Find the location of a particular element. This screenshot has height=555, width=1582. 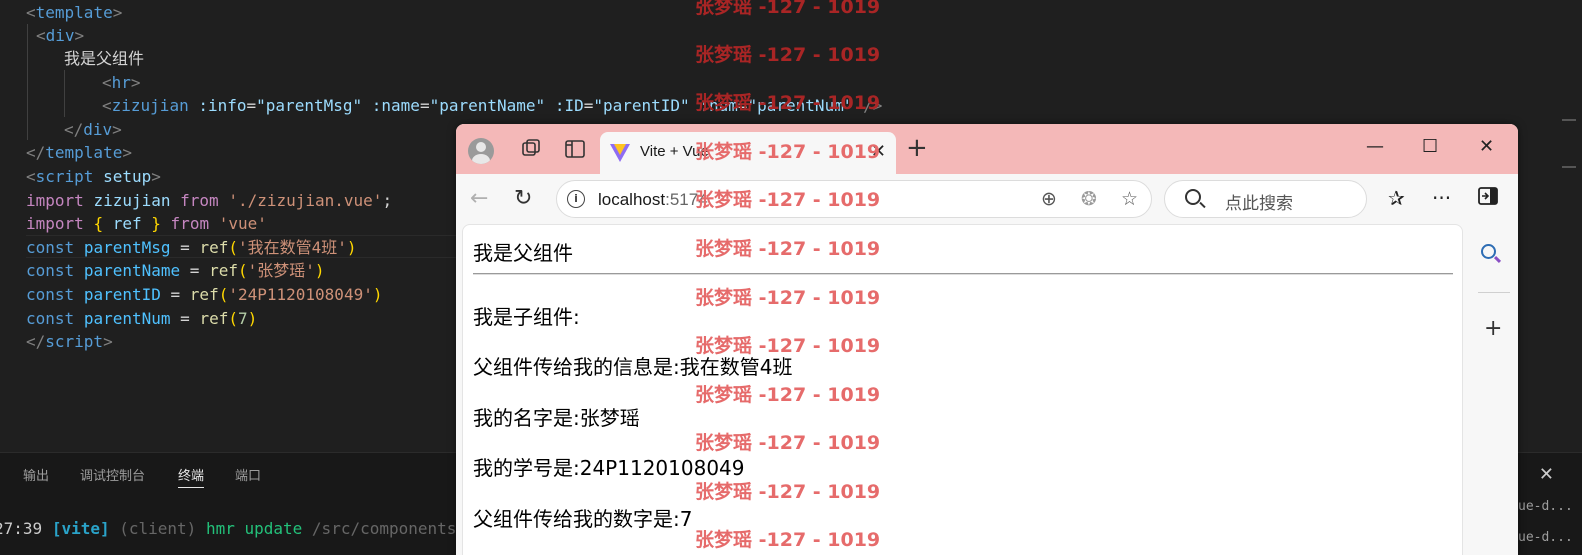

tab-ports: 端口 is located at coordinates (248, 474).